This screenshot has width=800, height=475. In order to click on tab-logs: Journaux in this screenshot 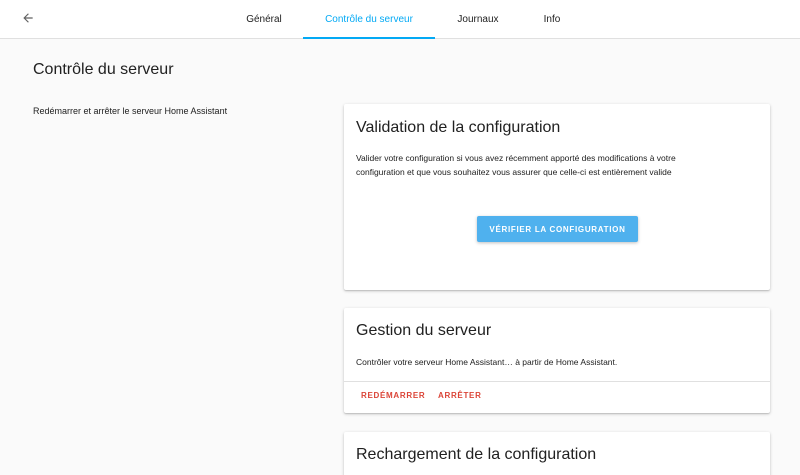, I will do `click(478, 19)`.